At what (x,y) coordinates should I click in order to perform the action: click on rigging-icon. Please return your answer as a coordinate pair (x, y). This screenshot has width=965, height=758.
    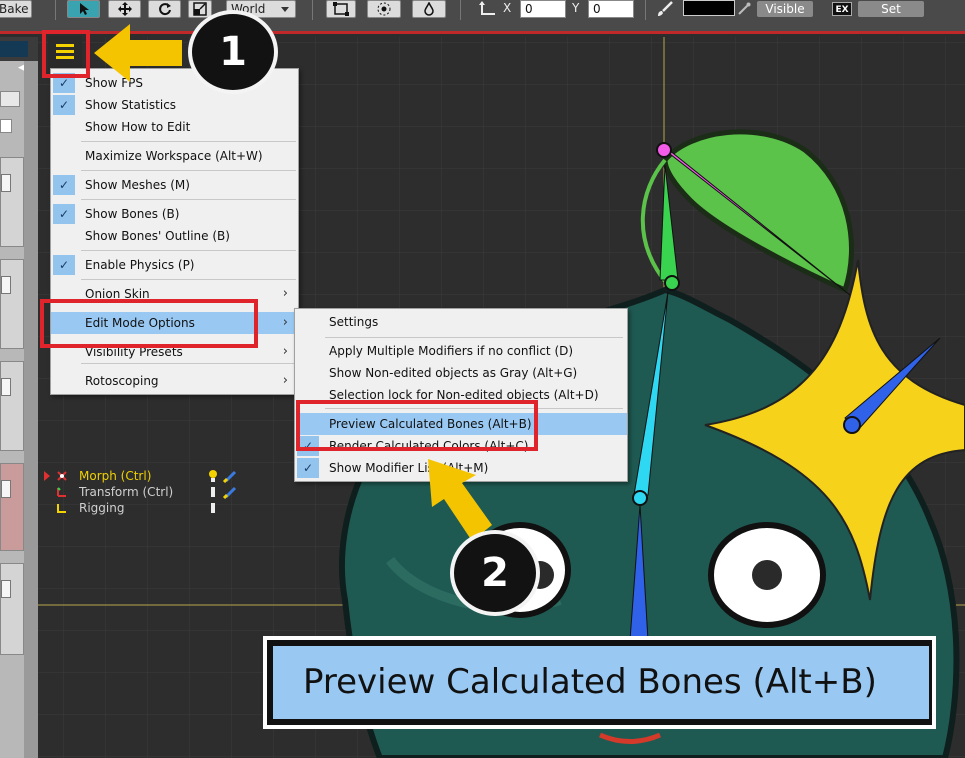
    Looking at the image, I should click on (61, 508).